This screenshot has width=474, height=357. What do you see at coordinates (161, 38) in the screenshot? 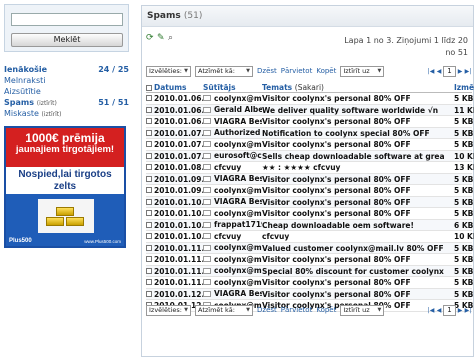
I see `compose-icon: ✎` at bounding box center [161, 38].